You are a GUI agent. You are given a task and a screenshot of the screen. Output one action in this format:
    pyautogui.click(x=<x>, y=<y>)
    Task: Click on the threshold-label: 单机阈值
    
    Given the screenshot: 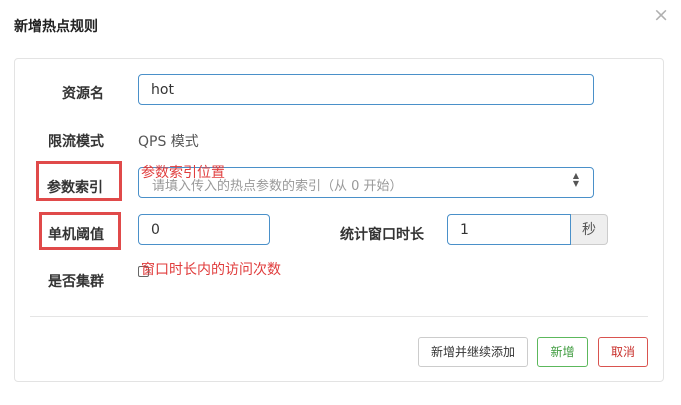 What is the action you would take?
    pyautogui.click(x=76, y=235)
    